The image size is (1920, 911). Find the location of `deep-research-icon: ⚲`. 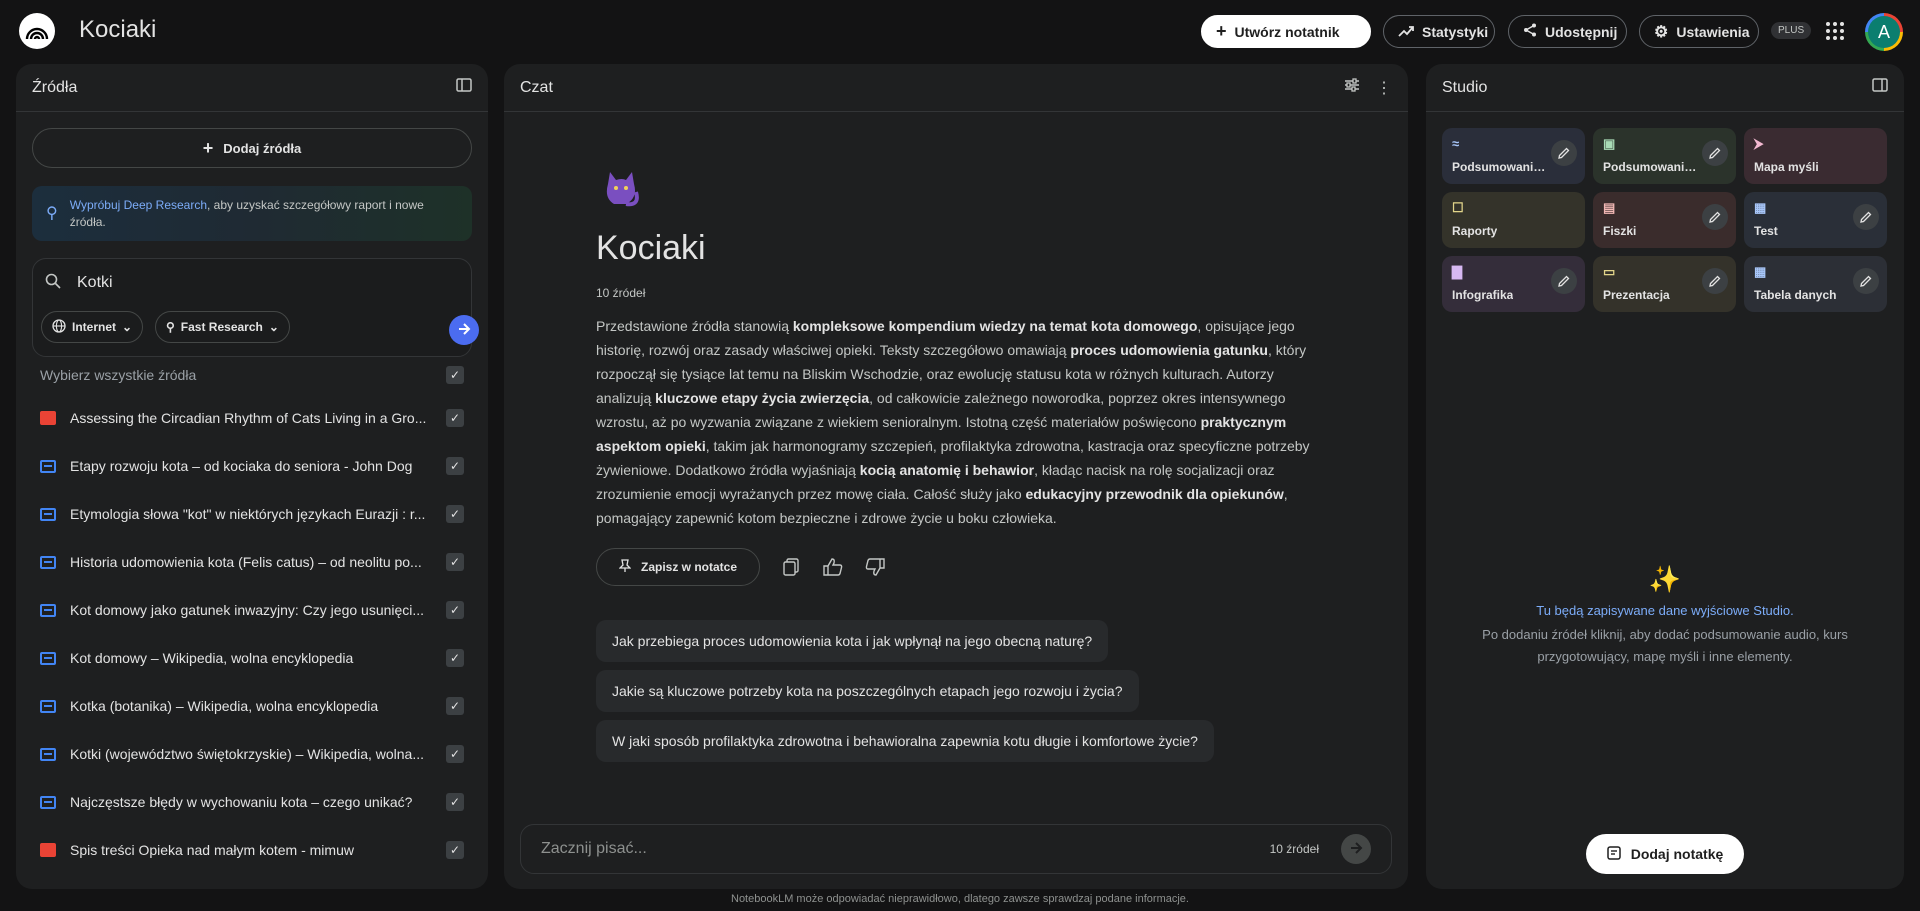

deep-research-icon: ⚲ is located at coordinates (52, 213).